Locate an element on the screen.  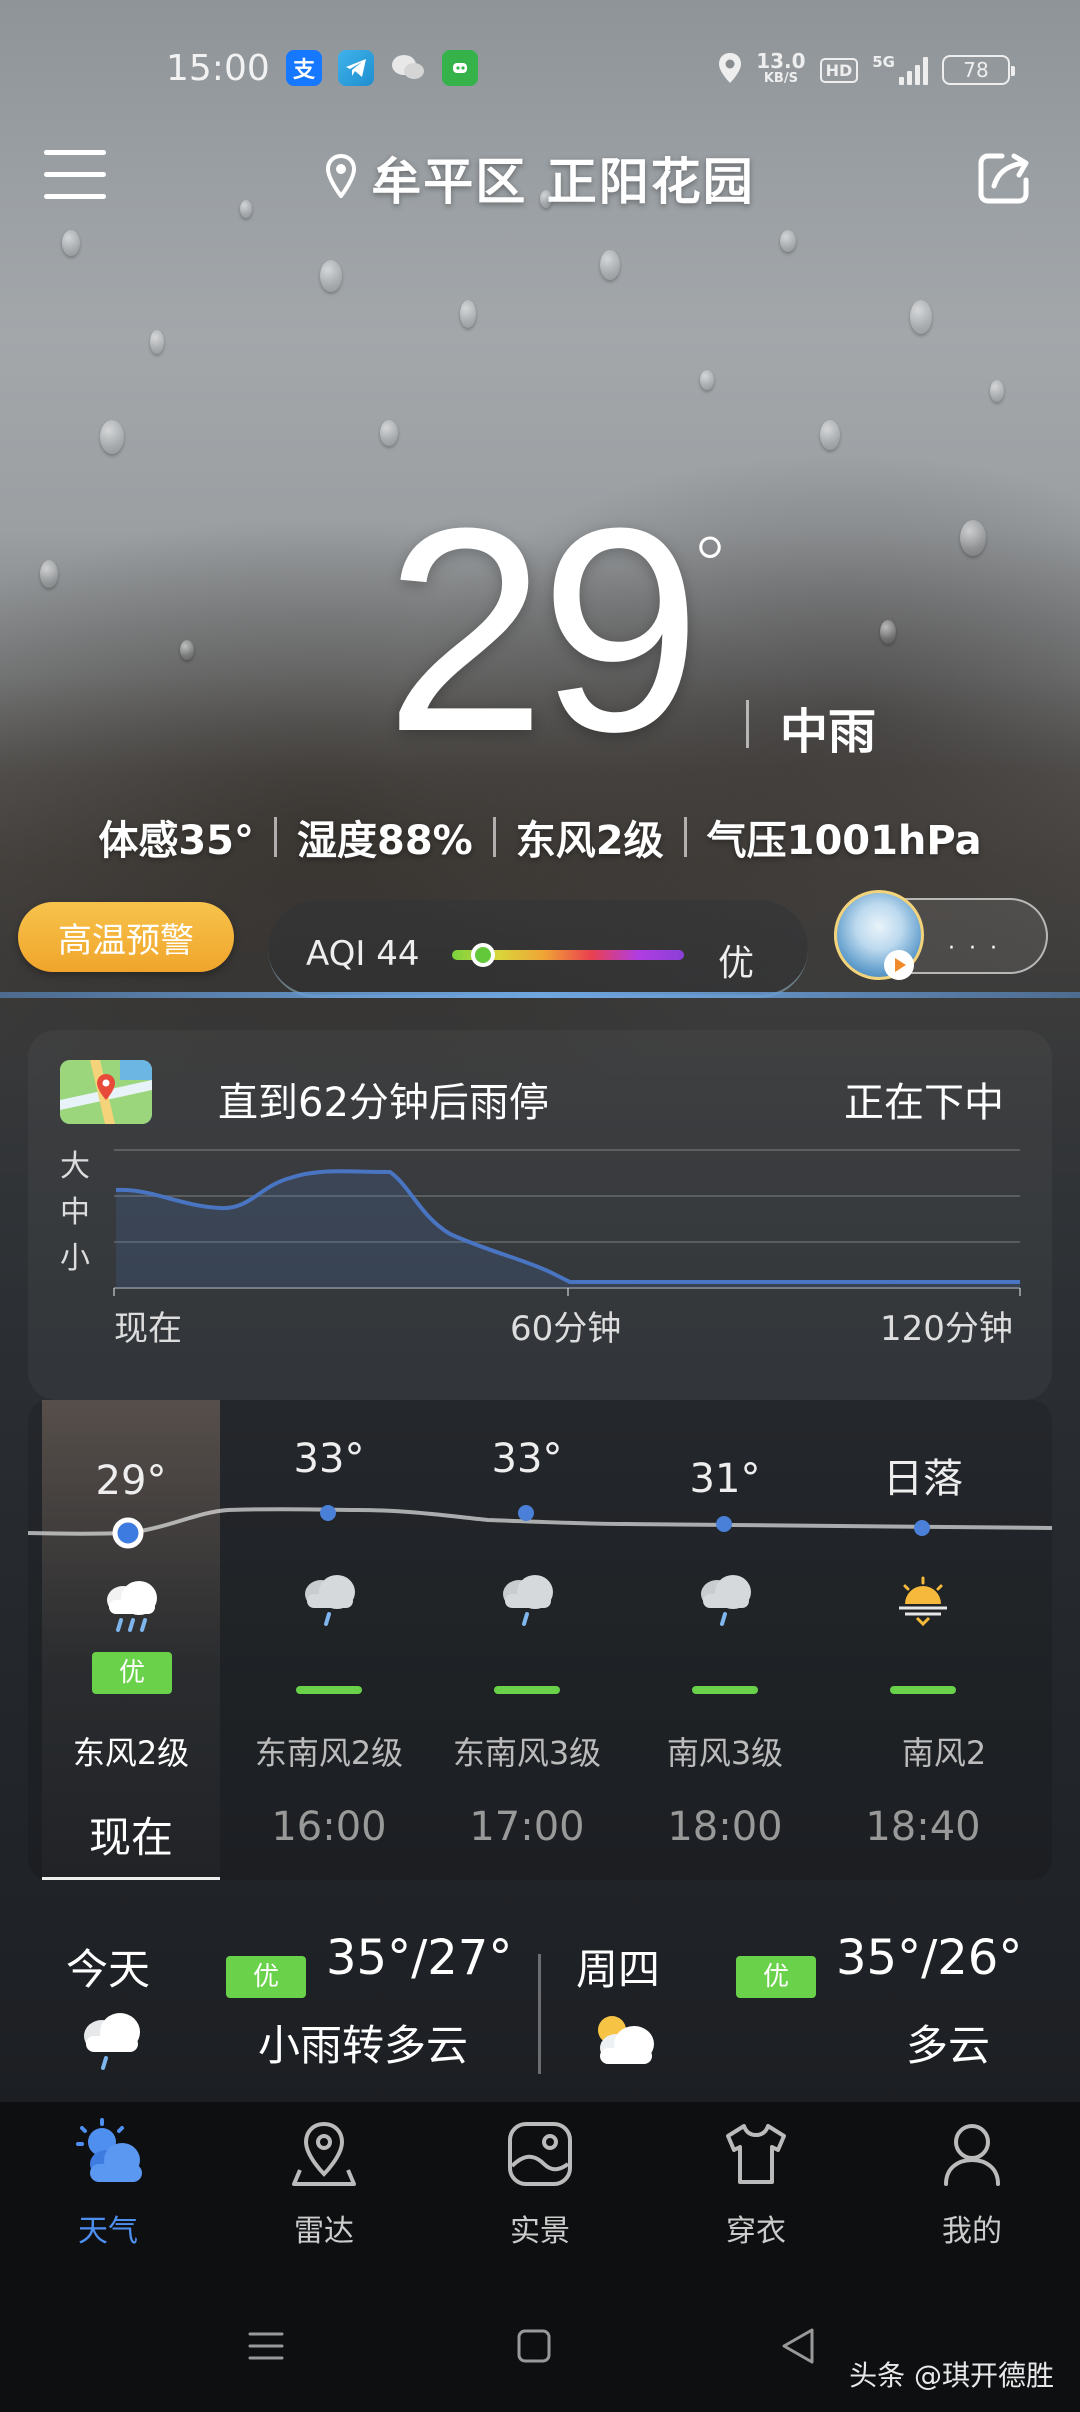
precipitation-status: 正在下中 is located at coordinates (924, 1103).